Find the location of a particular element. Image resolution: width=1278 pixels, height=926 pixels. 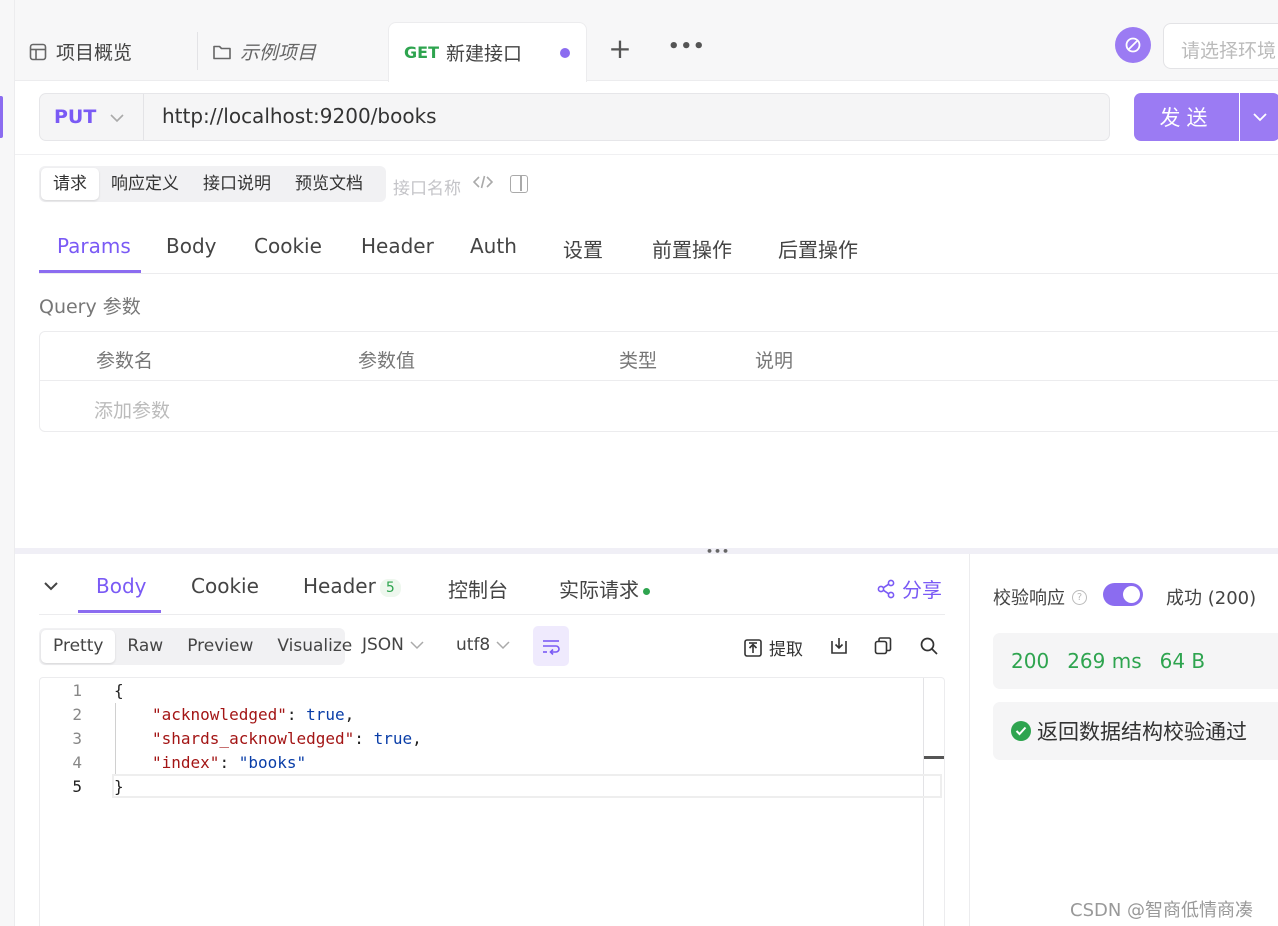

method-value: PUT is located at coordinates (75, 117).